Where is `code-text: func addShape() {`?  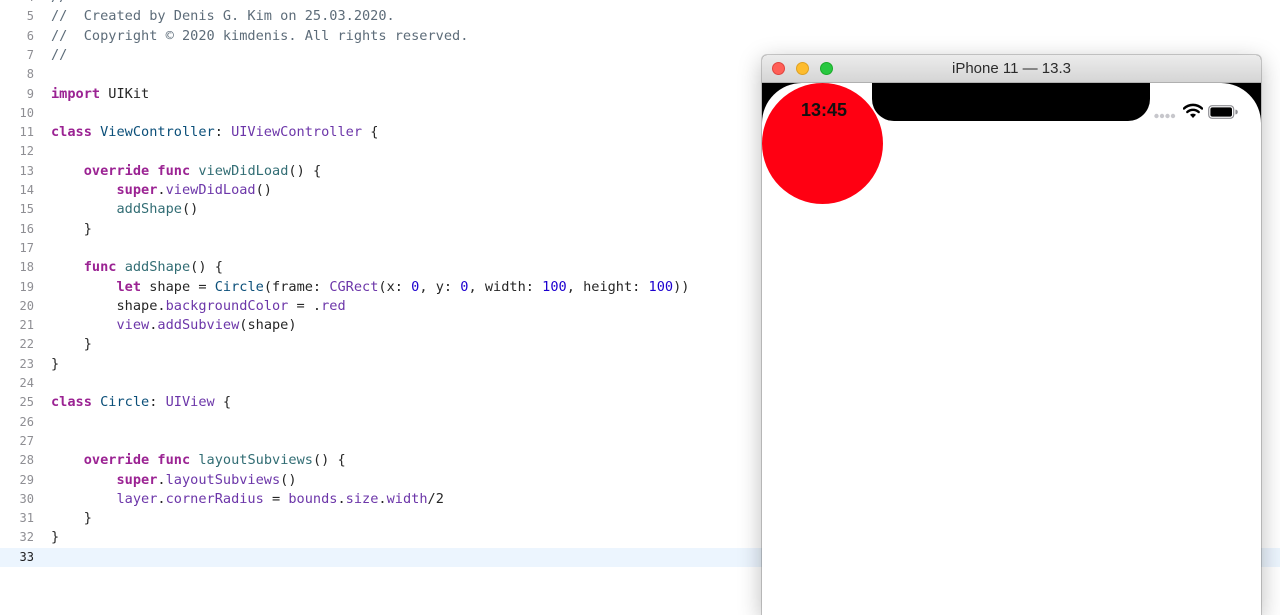
code-text: func addShape() { is located at coordinates (137, 267).